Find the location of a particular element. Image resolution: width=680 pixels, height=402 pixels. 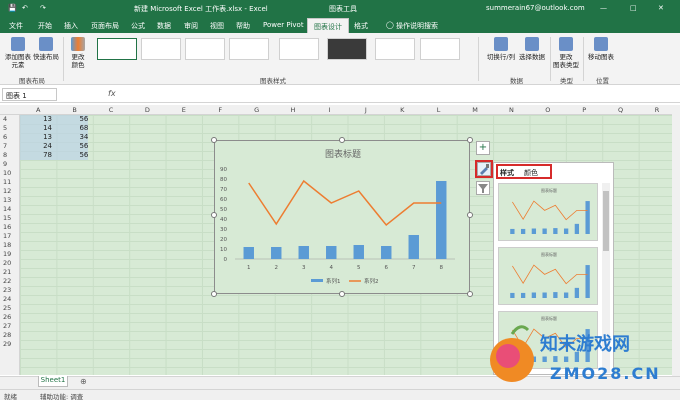

row-header: 9 is located at coordinates (10, 164).